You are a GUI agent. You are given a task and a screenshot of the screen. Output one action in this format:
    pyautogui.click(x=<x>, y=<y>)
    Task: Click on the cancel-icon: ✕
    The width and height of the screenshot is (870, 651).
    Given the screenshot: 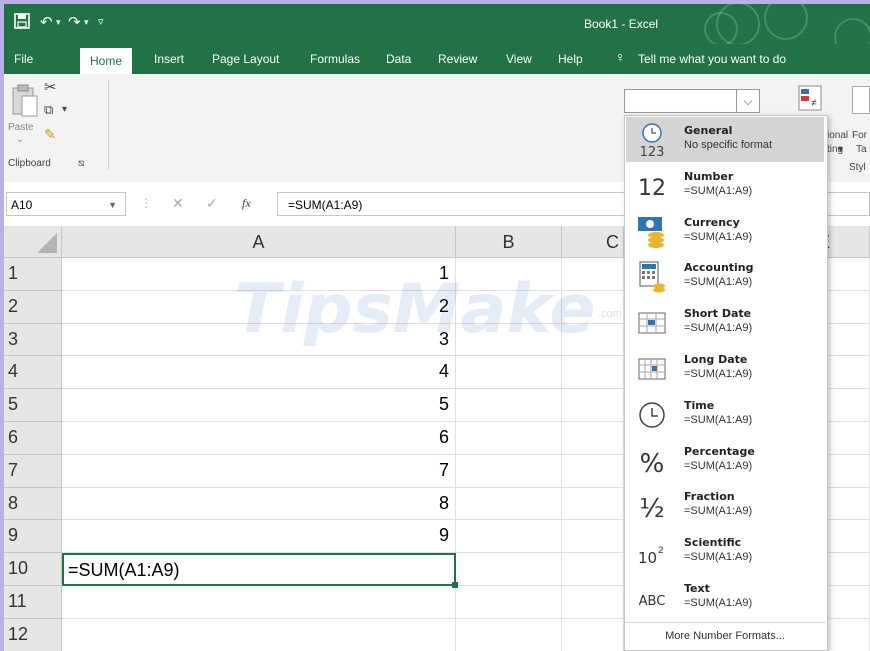 What is the action you would take?
    pyautogui.click(x=178, y=203)
    